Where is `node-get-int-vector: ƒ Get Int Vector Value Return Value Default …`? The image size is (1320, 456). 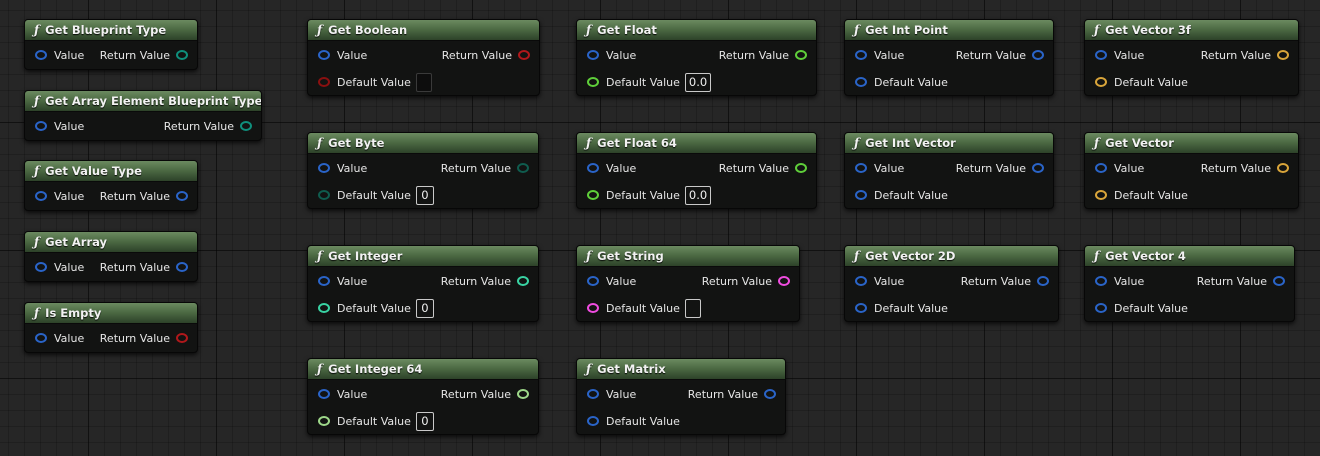
node-get-int-vector: ƒ Get Int Vector Value Return Value Default … is located at coordinates (949, 170).